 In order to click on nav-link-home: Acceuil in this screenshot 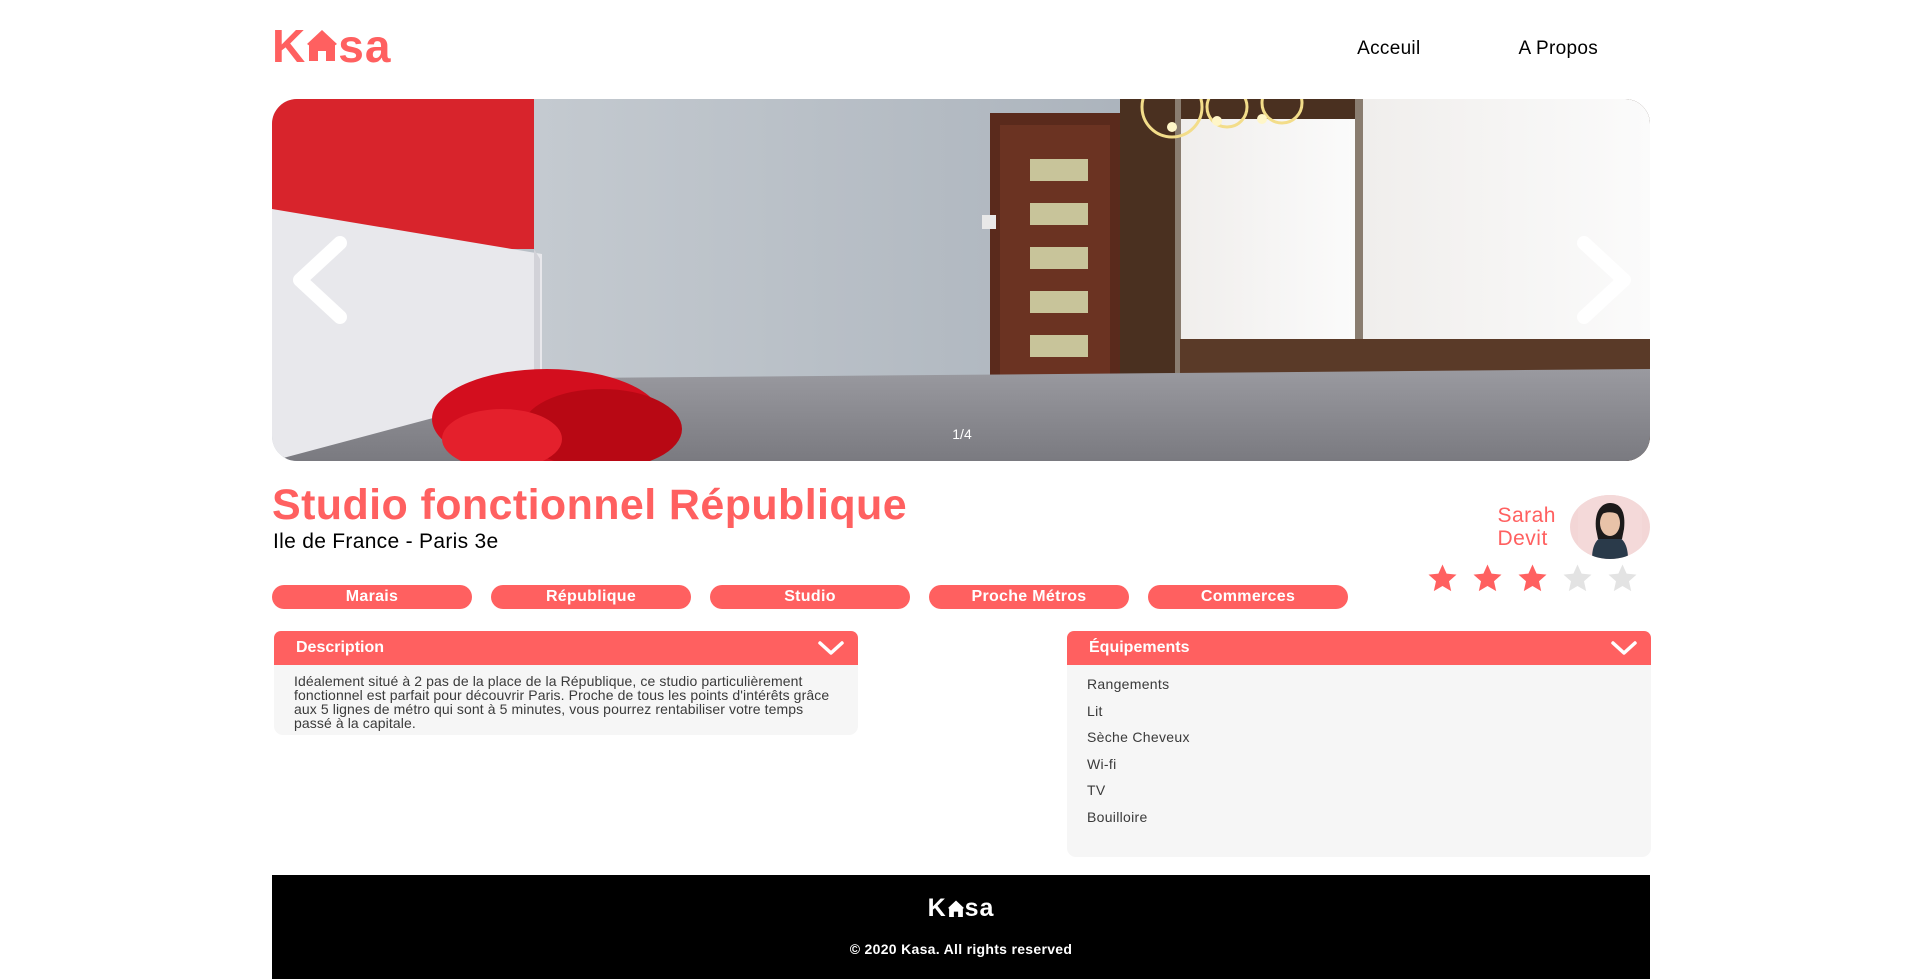, I will do `click(1388, 49)`.